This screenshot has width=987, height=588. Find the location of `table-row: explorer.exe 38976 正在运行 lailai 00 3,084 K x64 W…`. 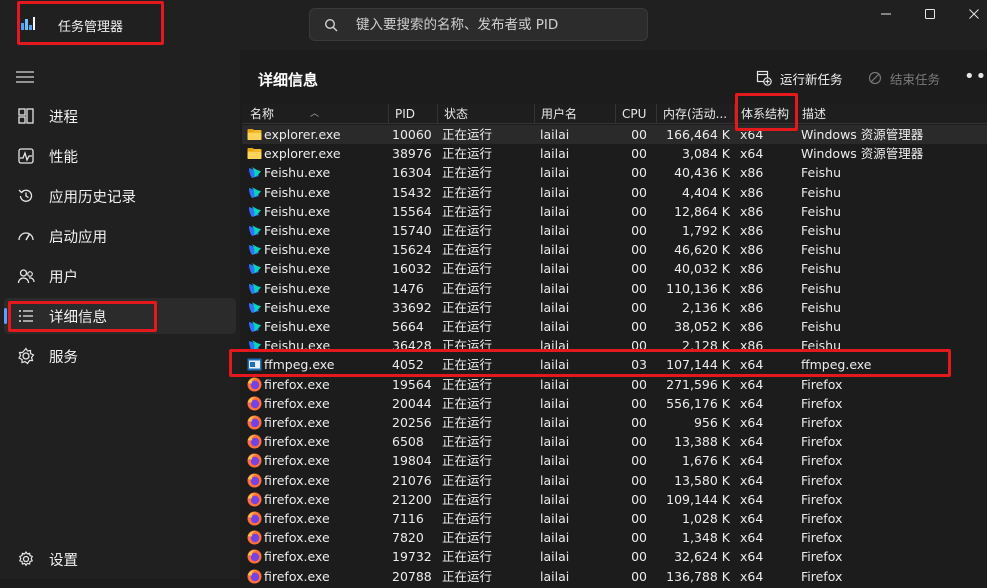

table-row: explorer.exe 38976 正在运行 lailai 00 3,084 K x64 W… is located at coordinates (614, 153).